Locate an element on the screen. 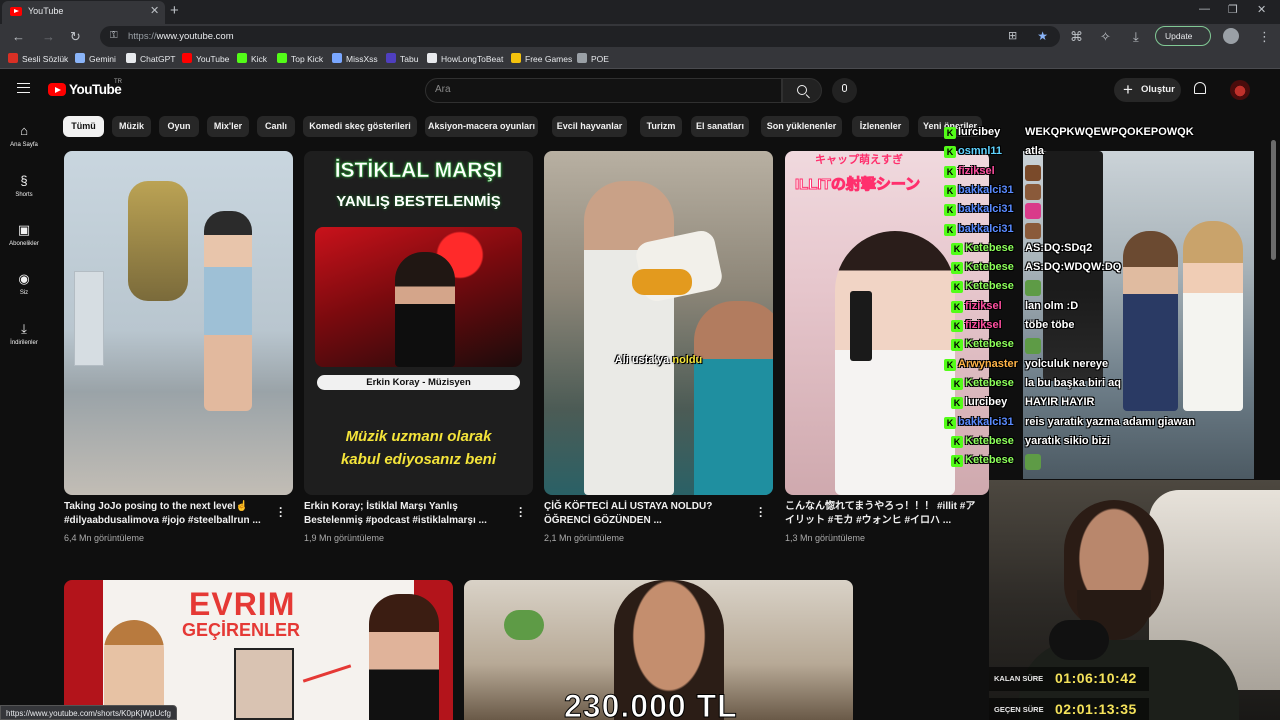  profile-avatar is located at coordinates (1231, 36).